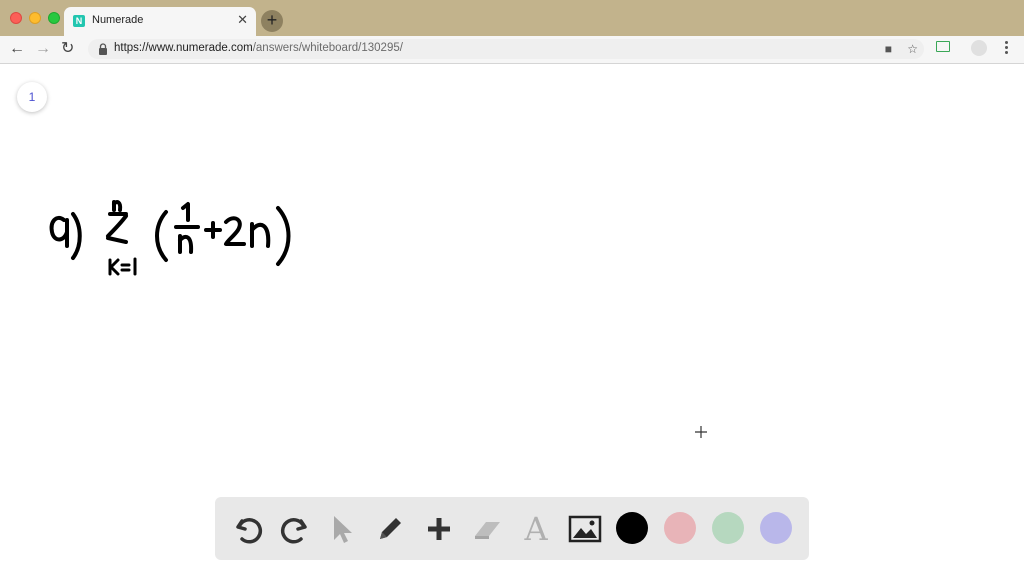 The image size is (1024, 568). What do you see at coordinates (512, 18) in the screenshot?
I see `browser-titlebar: N Numerade ✕ +` at bounding box center [512, 18].